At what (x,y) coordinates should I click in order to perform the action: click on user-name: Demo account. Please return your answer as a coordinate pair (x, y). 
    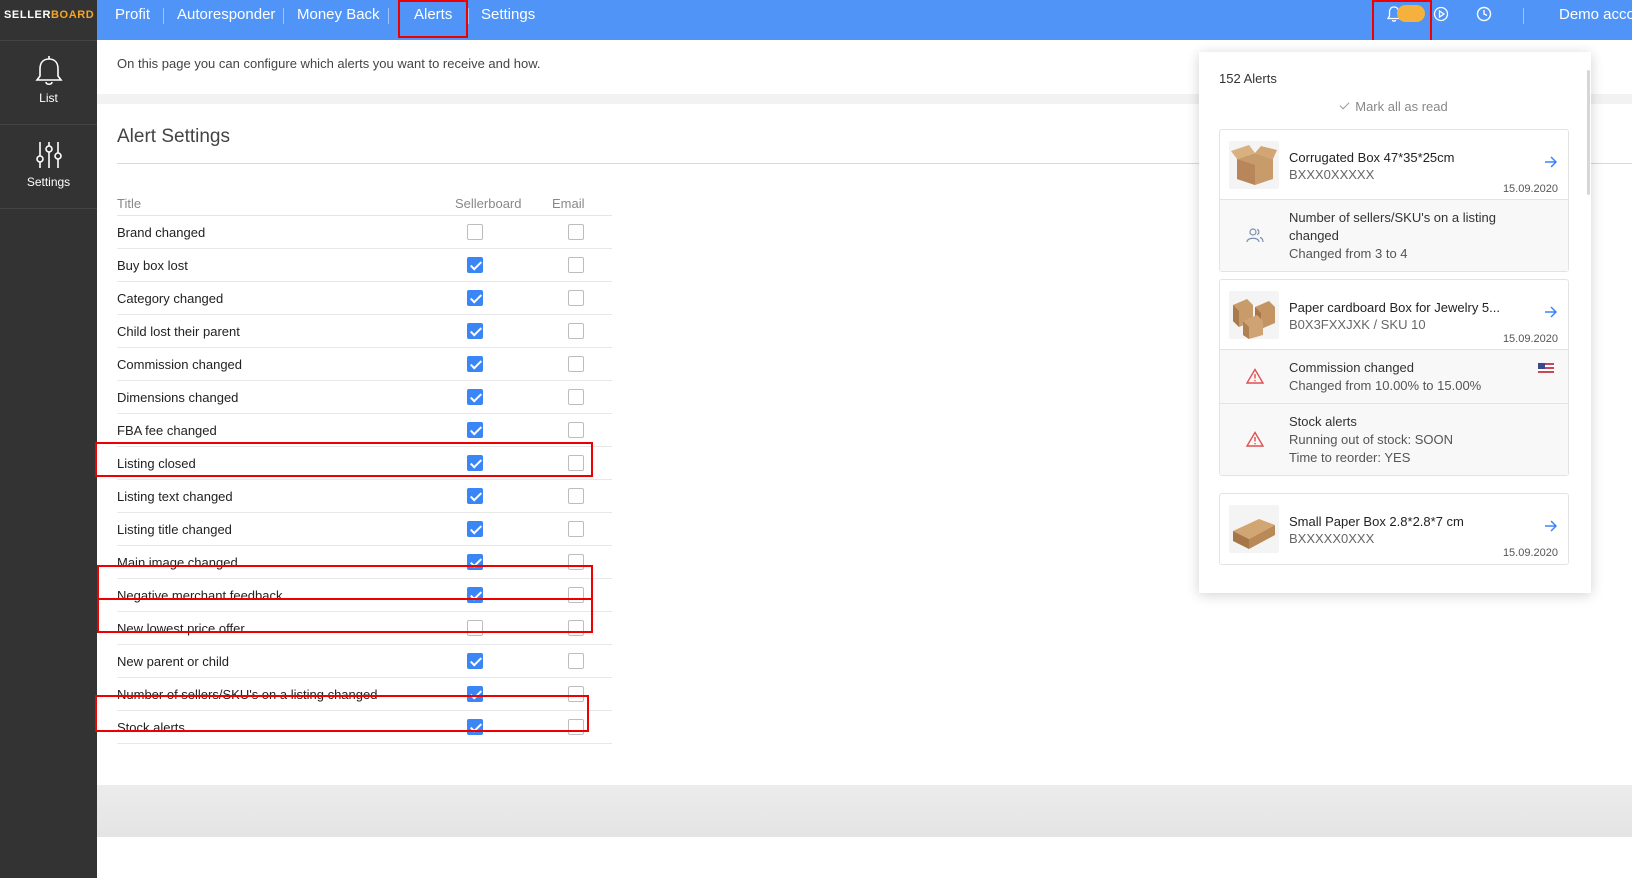
    Looking at the image, I should click on (1595, 14).